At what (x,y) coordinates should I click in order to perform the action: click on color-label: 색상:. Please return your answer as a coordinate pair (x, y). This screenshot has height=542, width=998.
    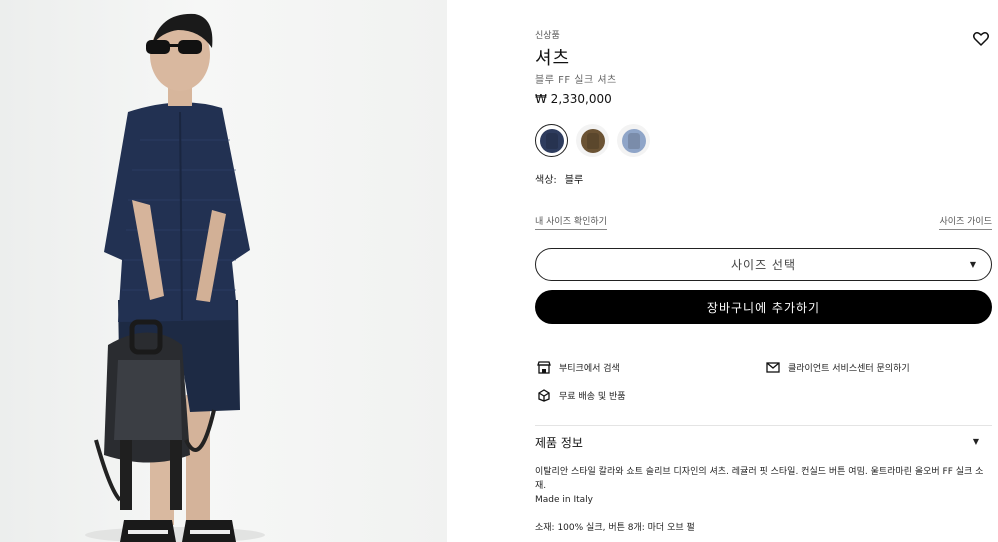
    Looking at the image, I should click on (546, 180).